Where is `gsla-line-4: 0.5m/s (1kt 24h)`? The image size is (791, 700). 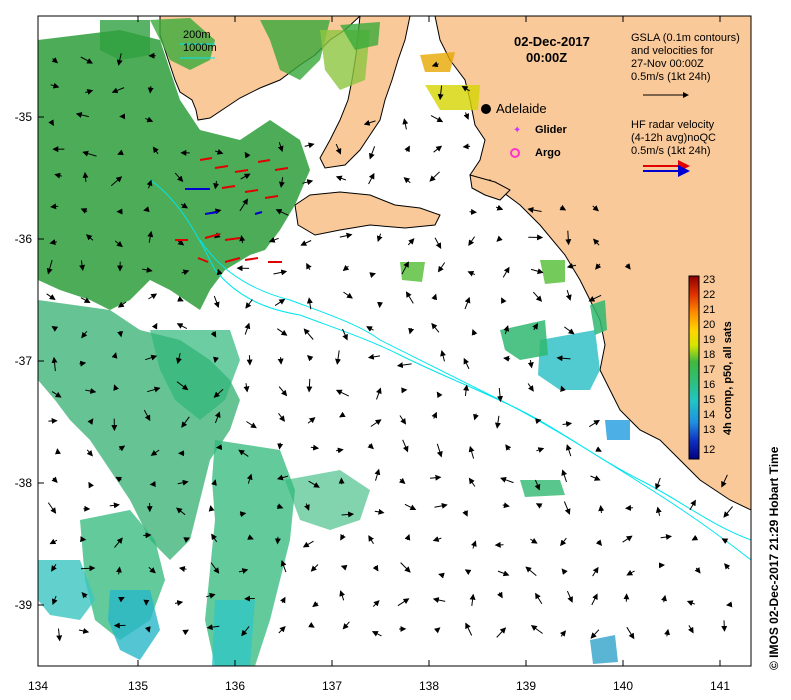 gsla-line-4: 0.5m/s (1kt 24h) is located at coordinates (671, 77).